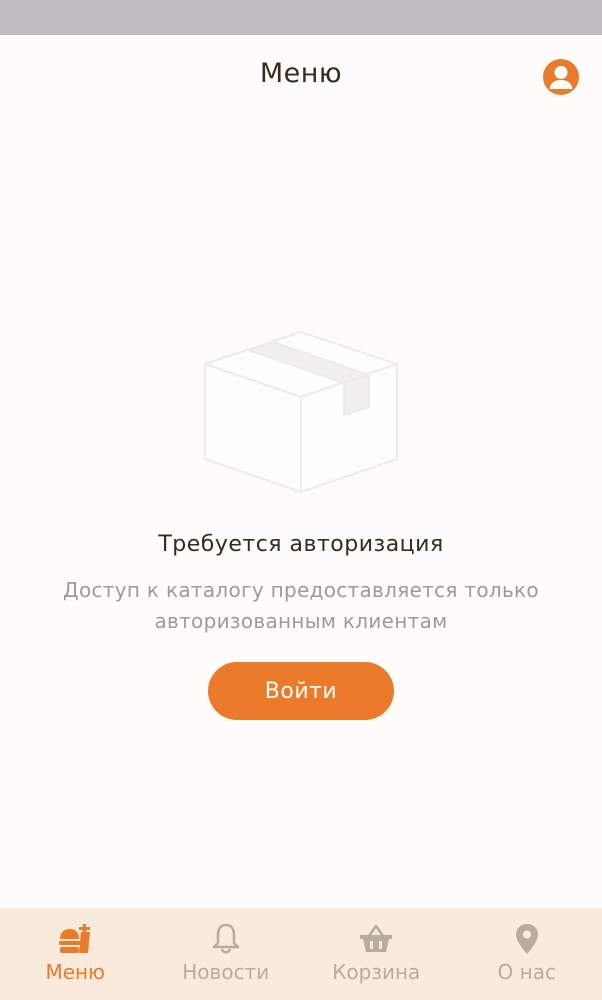 The width and height of the screenshot is (602, 1000). Describe the element at coordinates (226, 938) in the screenshot. I see `bell-icon` at that location.